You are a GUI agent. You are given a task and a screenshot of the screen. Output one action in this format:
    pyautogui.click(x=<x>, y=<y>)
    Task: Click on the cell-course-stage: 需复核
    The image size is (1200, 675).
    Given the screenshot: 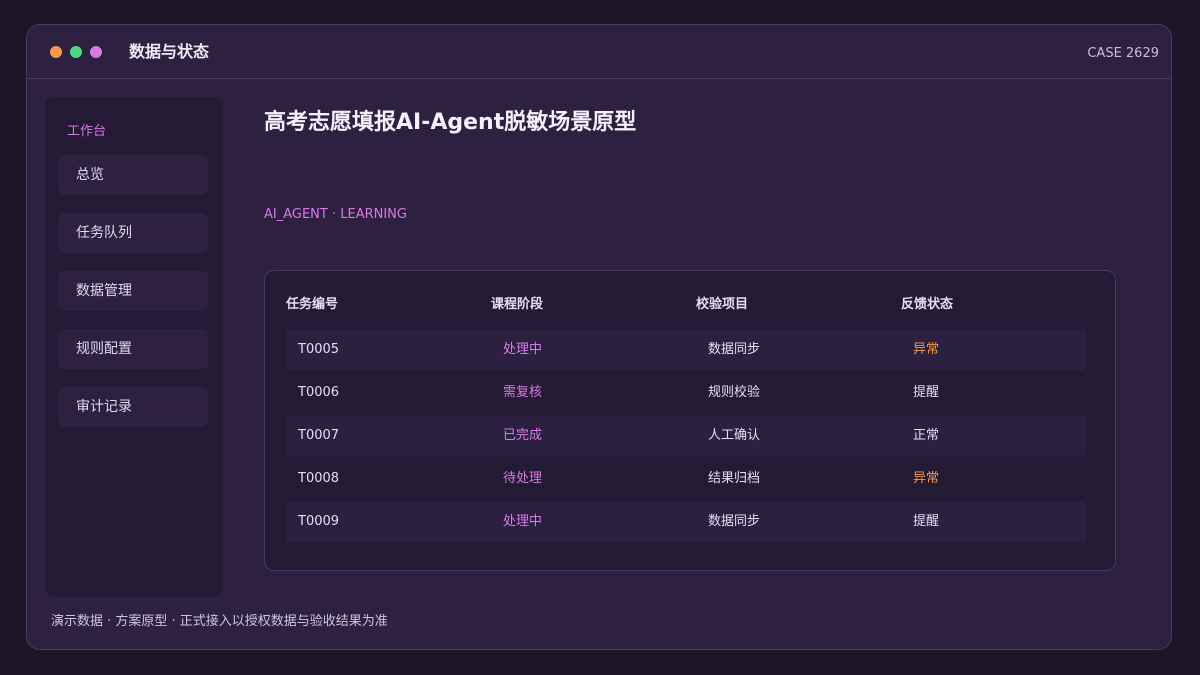 What is the action you would take?
    pyautogui.click(x=523, y=392)
    